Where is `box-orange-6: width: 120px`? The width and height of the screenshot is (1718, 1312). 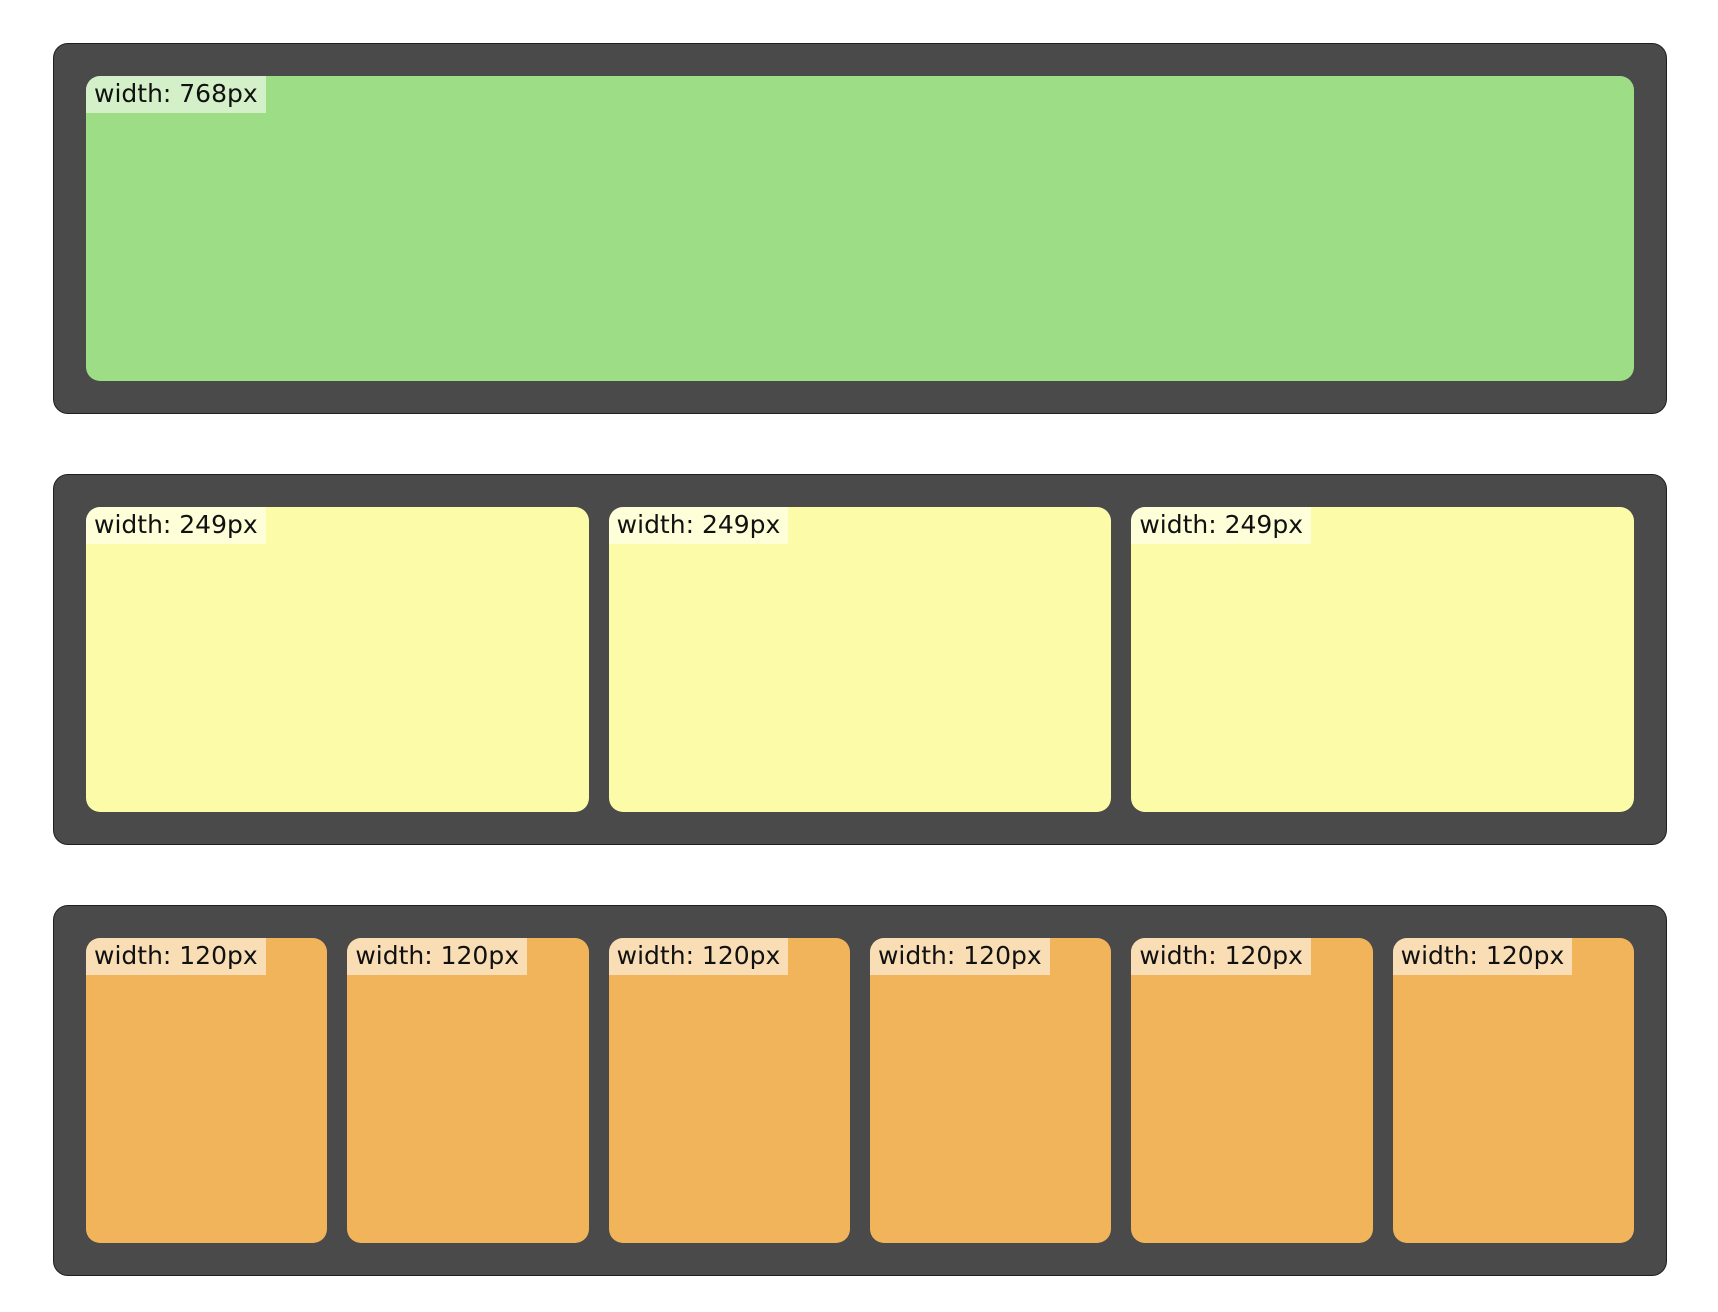
box-orange-6: width: 120px is located at coordinates (1513, 1090).